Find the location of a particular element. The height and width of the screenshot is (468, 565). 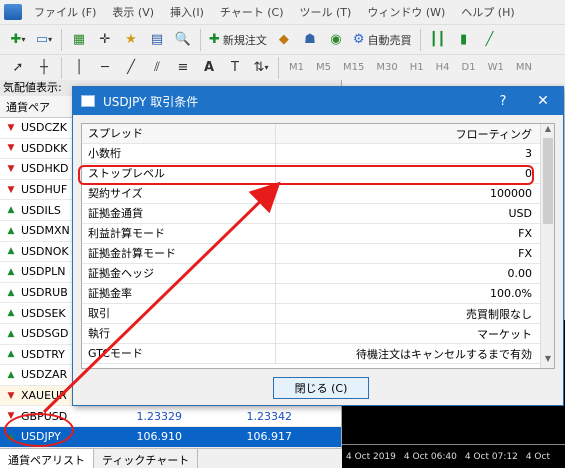

vertical-line-button: │ is located at coordinates (79, 68).